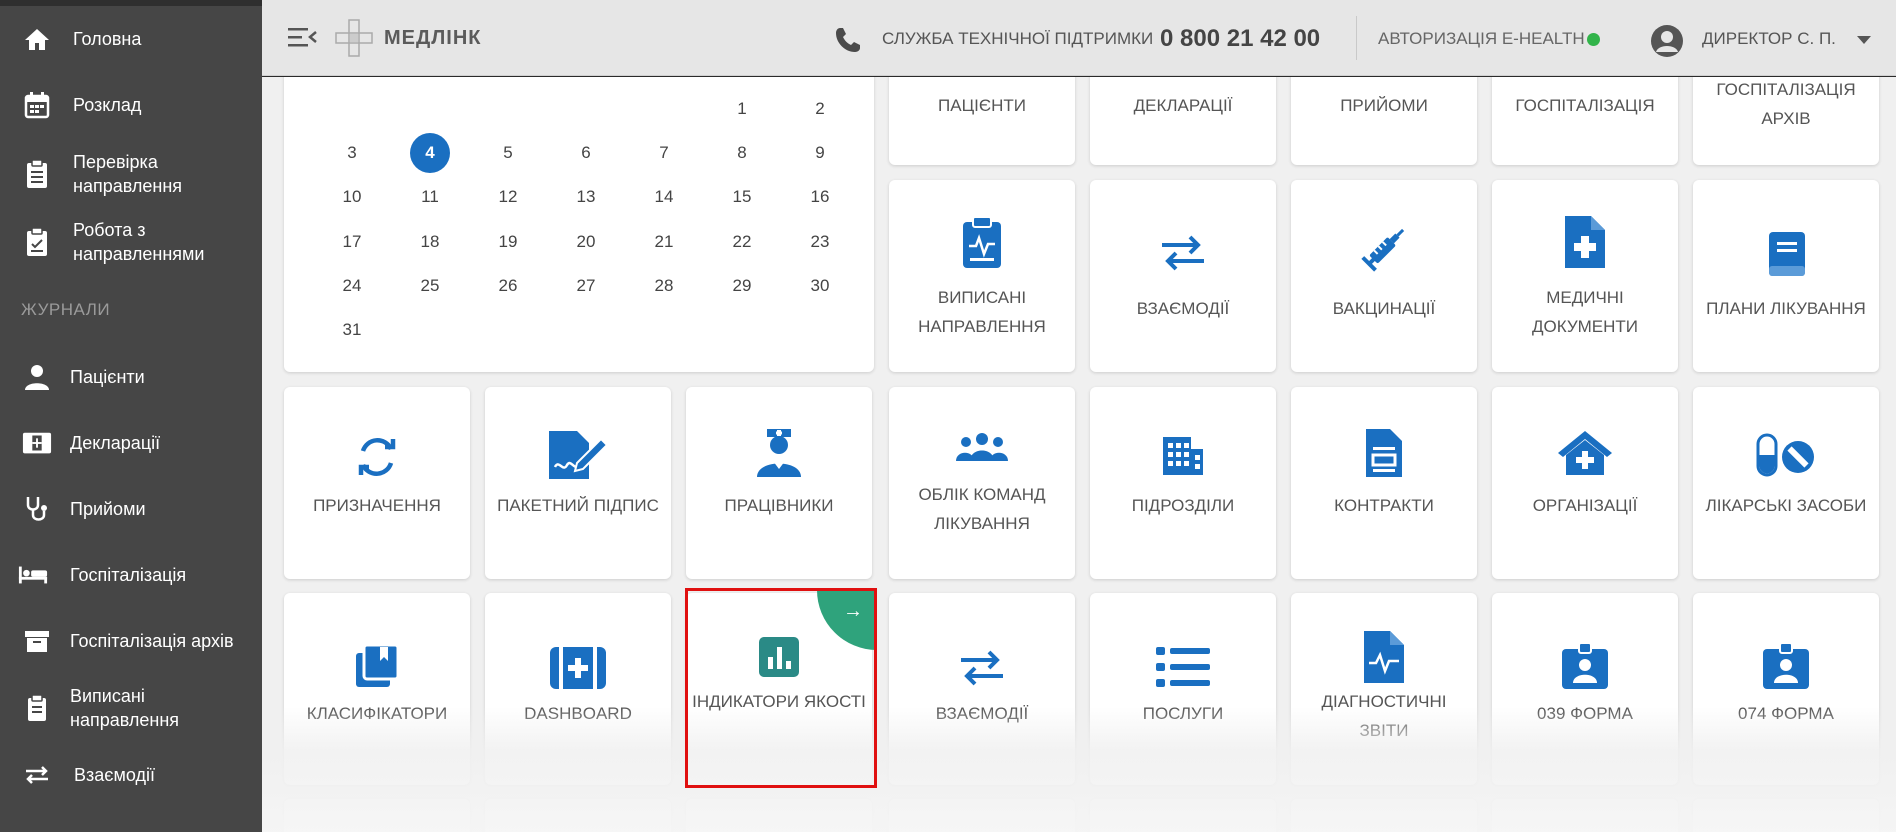  Describe the element at coordinates (352, 197) in the screenshot. I see `calendar-day: 10` at that location.